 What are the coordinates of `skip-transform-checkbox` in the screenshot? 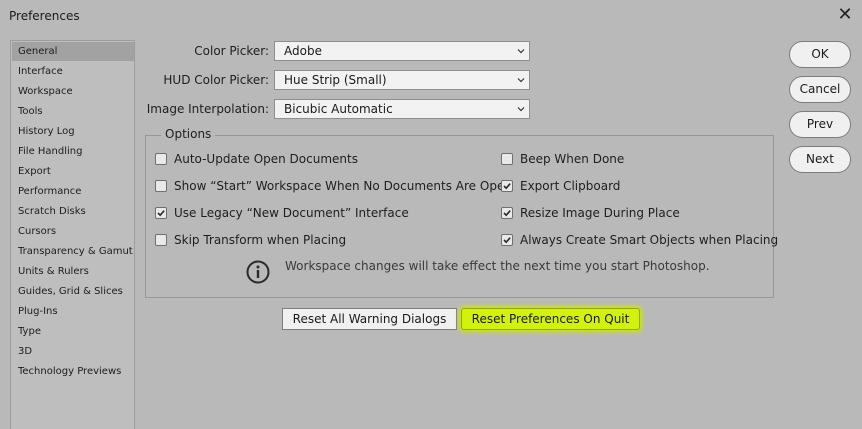 It's located at (161, 240).